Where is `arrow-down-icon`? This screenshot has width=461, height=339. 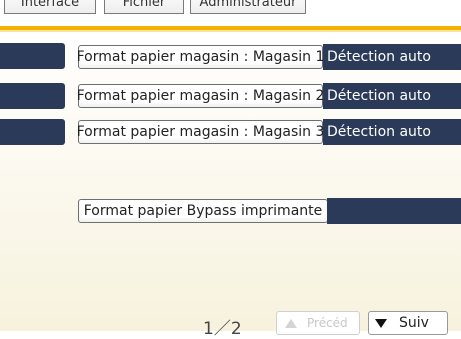
arrow-down-icon is located at coordinates (381, 323).